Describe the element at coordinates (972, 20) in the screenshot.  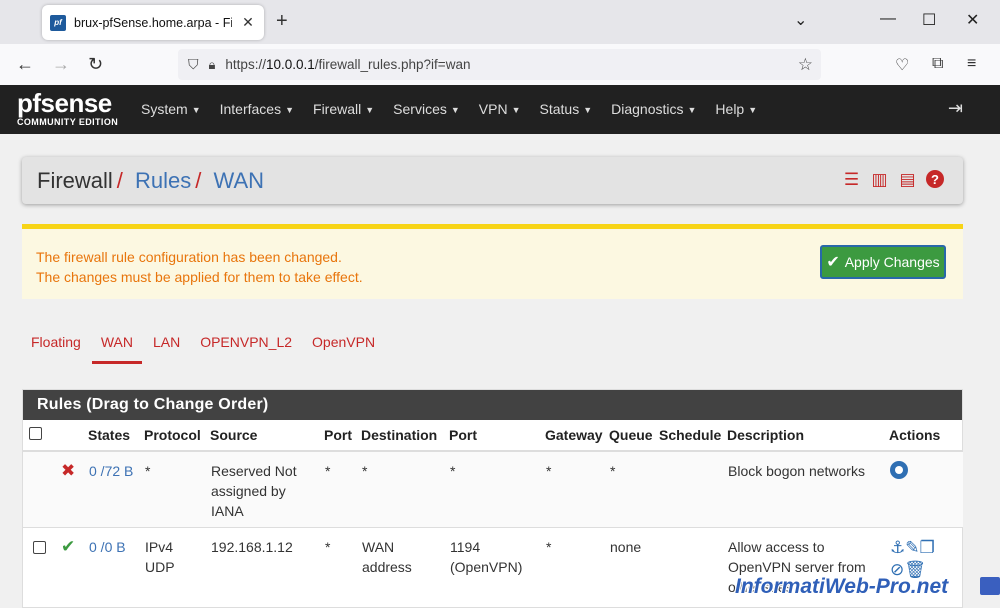
I see `window-close-icon: ✕` at that location.